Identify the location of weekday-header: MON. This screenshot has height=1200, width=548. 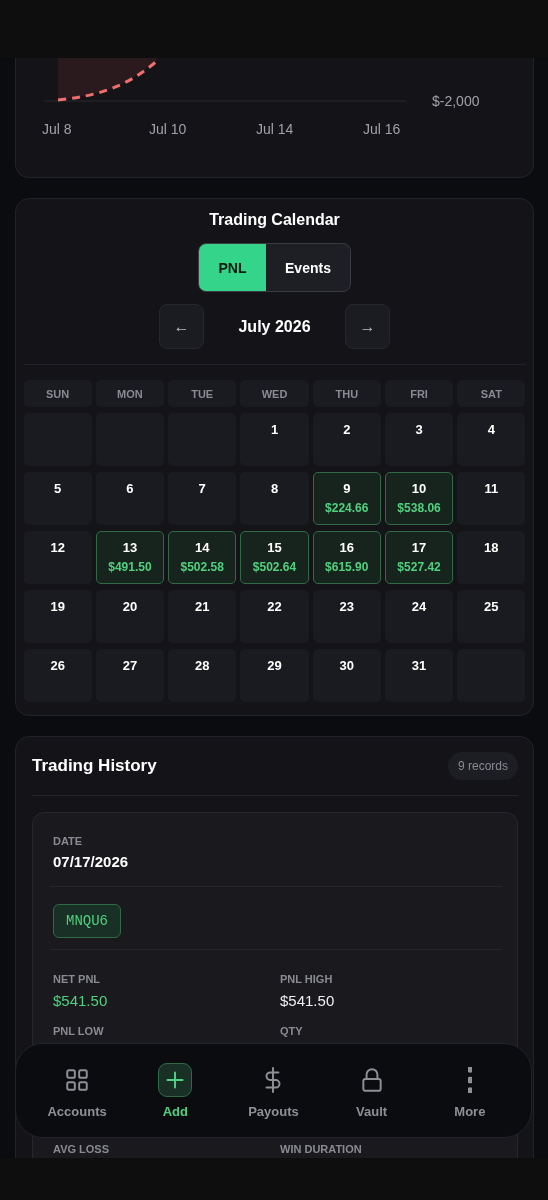
(130, 393).